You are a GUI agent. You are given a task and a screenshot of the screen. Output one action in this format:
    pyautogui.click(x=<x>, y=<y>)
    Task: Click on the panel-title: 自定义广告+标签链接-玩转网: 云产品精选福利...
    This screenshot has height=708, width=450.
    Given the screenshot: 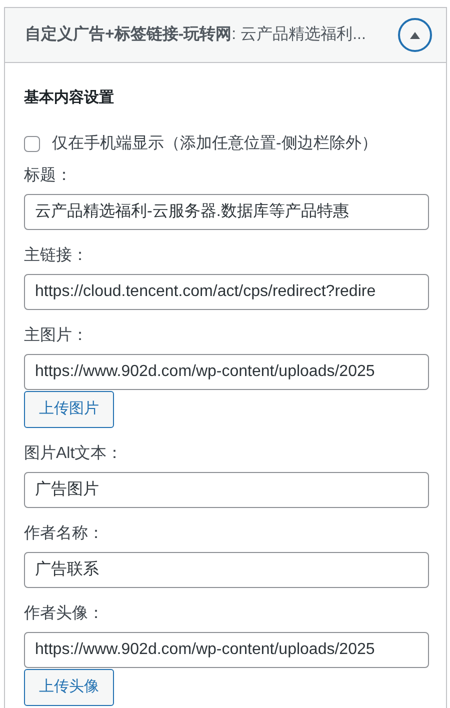 What is the action you would take?
    pyautogui.click(x=195, y=34)
    